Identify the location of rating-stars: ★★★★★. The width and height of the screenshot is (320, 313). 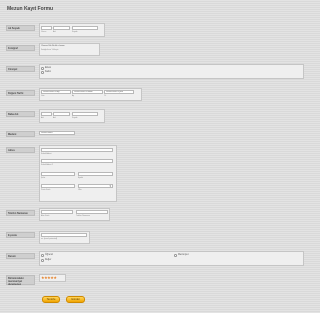
(49, 277).